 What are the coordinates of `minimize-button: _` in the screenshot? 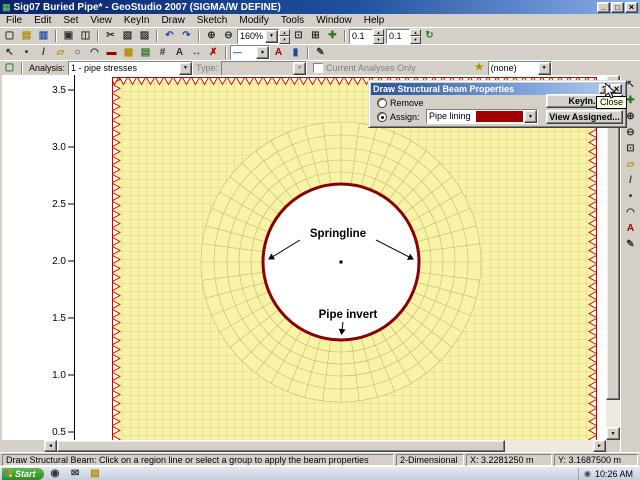 It's located at (603, 7).